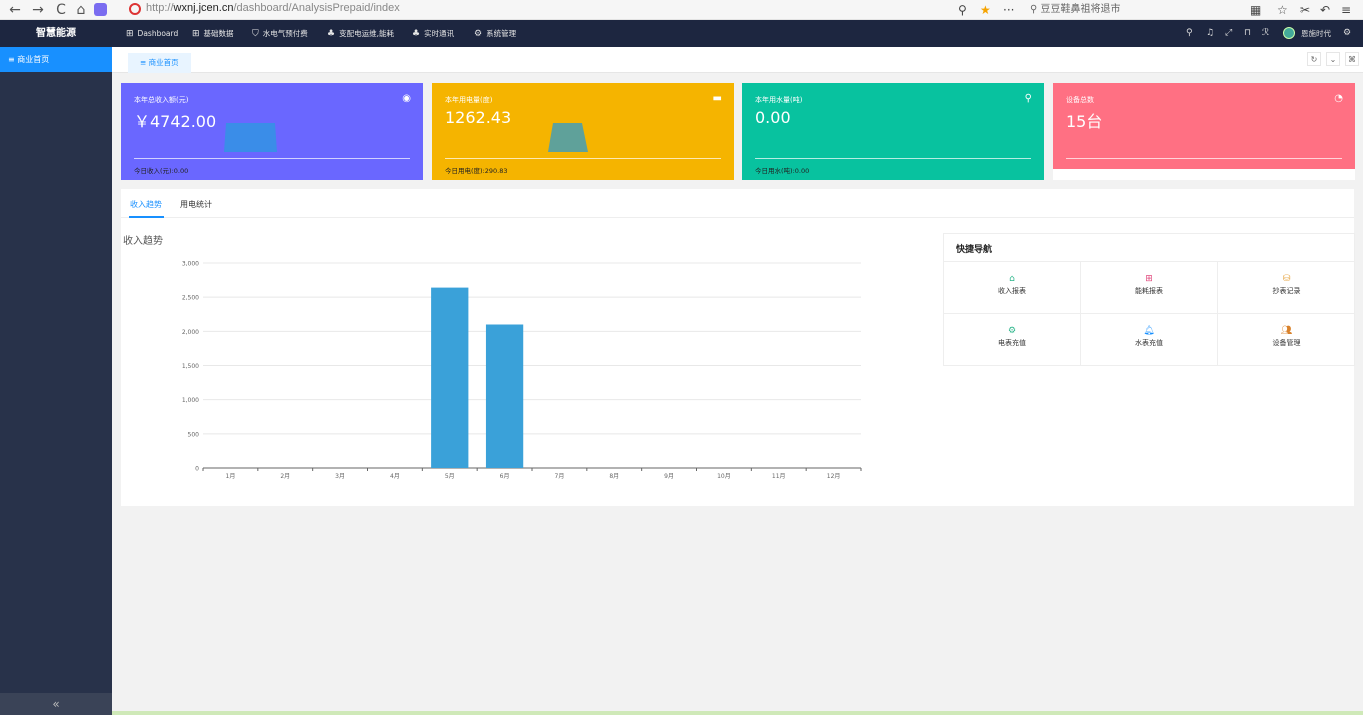 The width and height of the screenshot is (1363, 715). I want to click on y-tick-label: 2,000, so click(190, 332).